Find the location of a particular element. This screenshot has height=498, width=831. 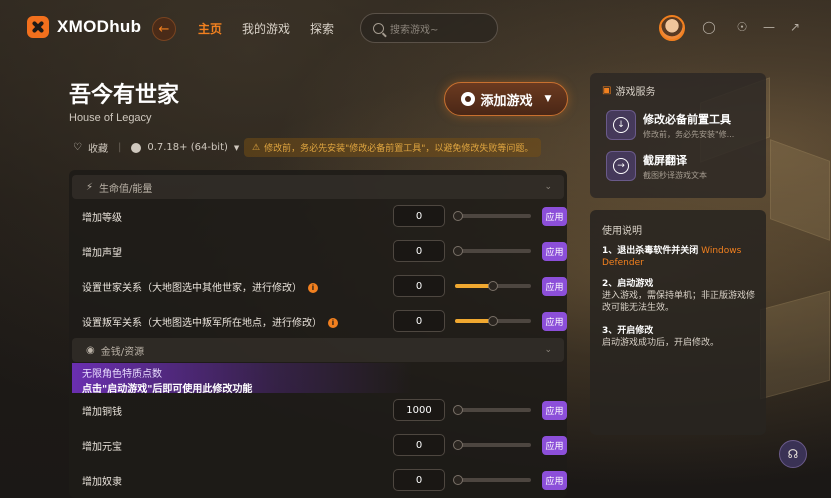

mod-row: 设置叛军关系（大地图选中叛军所在地点，进行修改） i 0 应用 is located at coordinates (324, 321).